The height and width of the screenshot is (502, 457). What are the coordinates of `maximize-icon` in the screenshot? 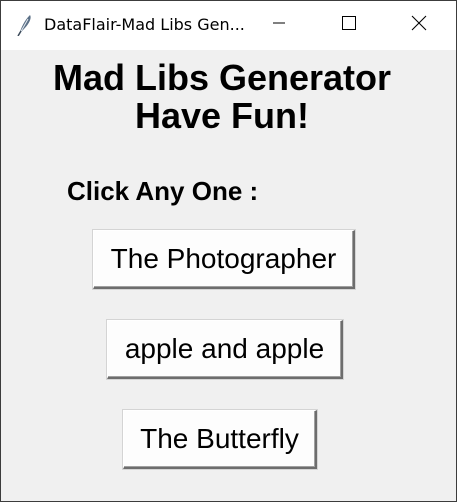 It's located at (349, 25).